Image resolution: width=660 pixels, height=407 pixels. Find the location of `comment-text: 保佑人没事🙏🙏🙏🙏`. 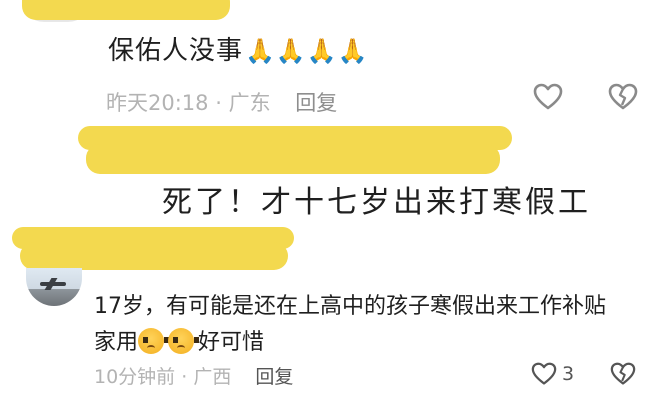

comment-text: 保佑人没事🙏🙏🙏🙏 is located at coordinates (238, 48).